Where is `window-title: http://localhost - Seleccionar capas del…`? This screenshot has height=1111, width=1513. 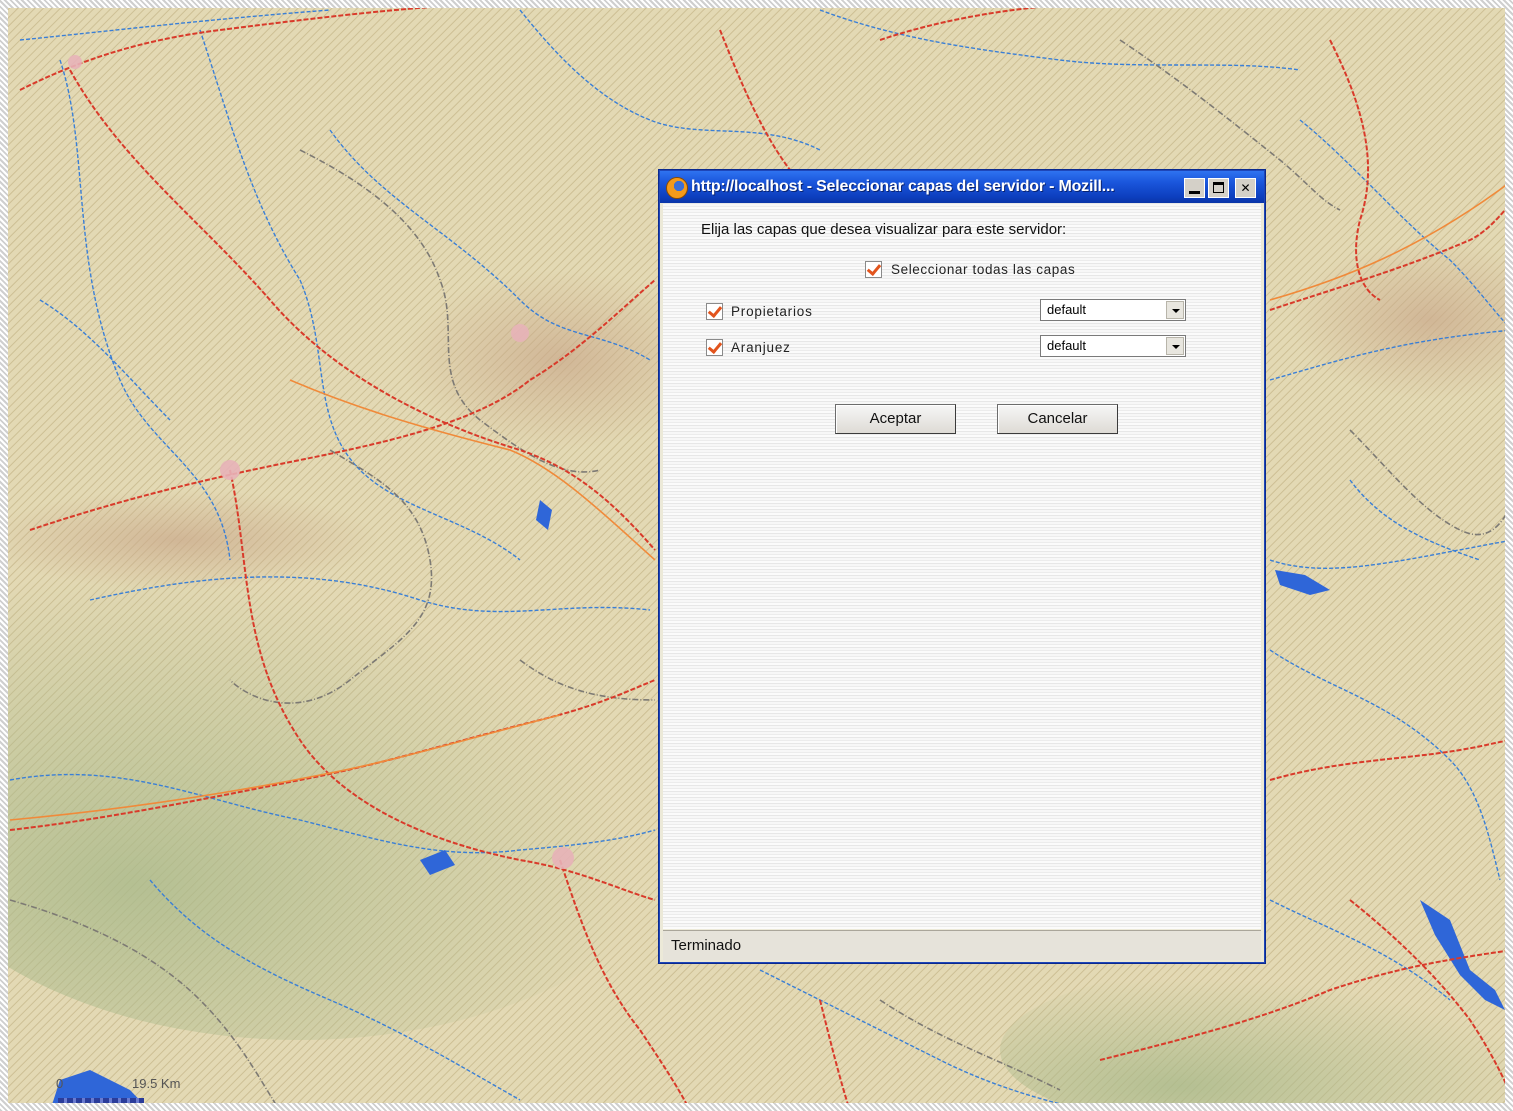
window-title: http://localhost - Seleccionar capas del… is located at coordinates (903, 186).